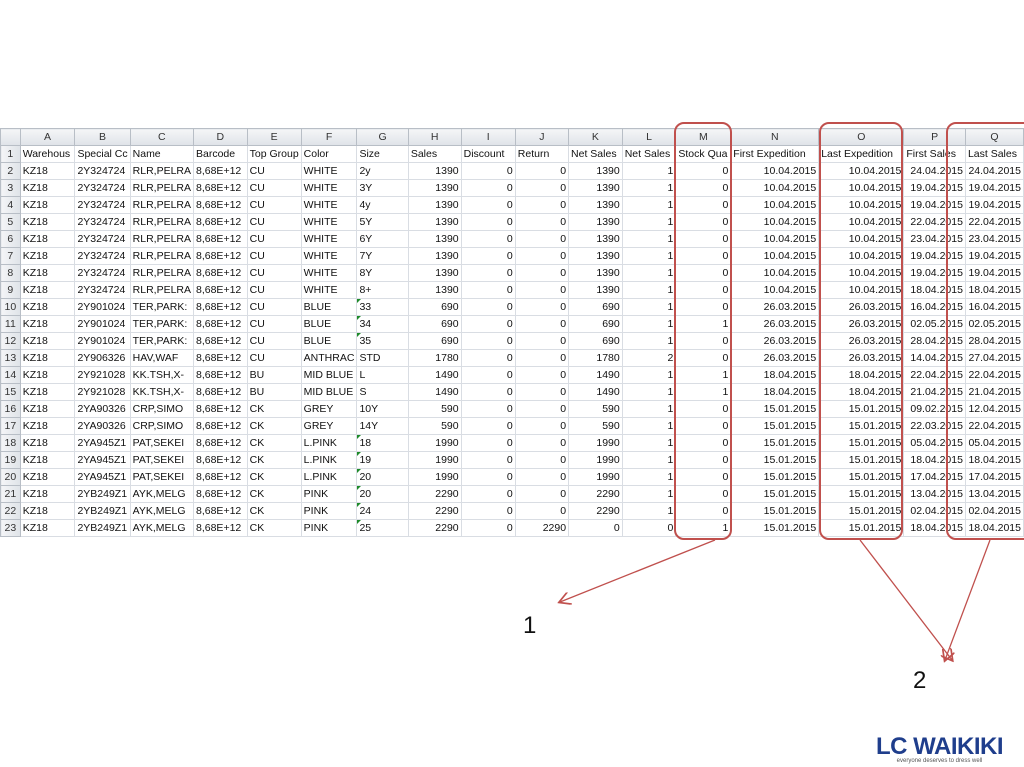 This screenshot has width=1024, height=767. Describe the element at coordinates (968, 599) in the screenshot. I see `arrow-2b` at that location.